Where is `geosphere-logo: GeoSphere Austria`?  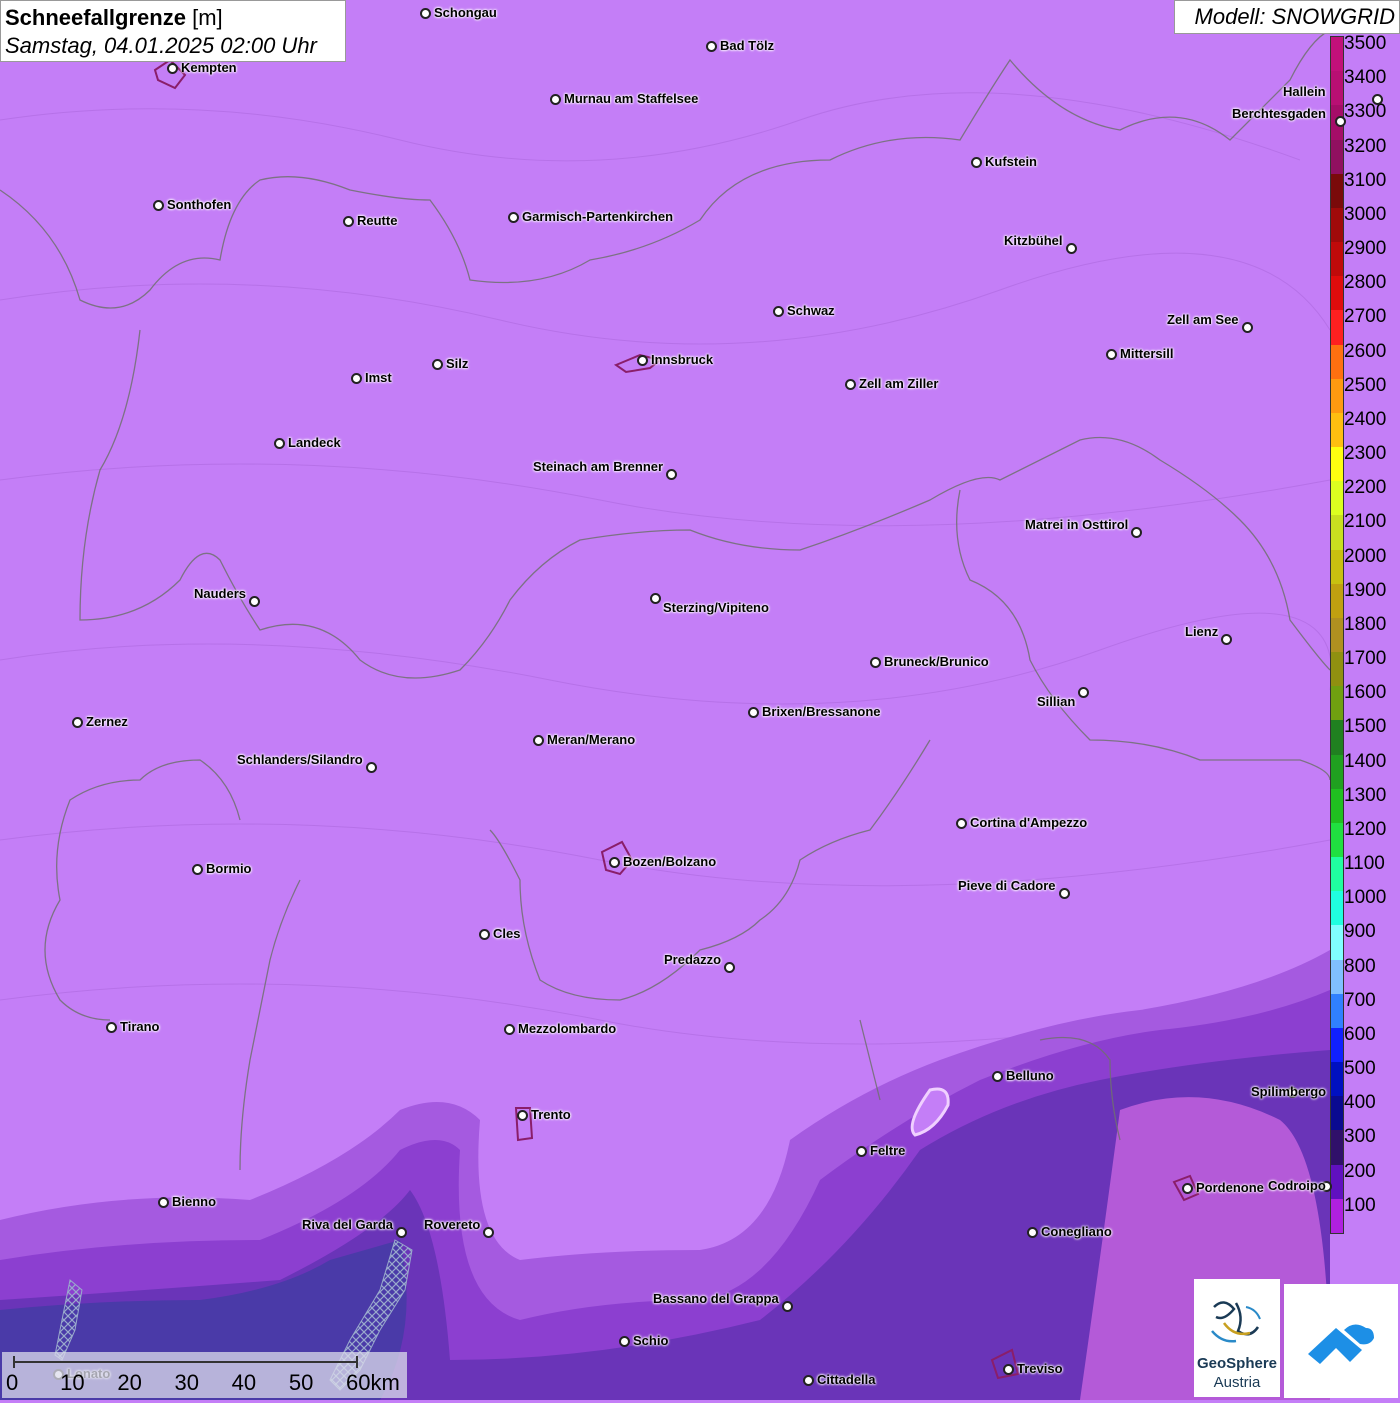 geosphere-logo: GeoSphere Austria is located at coordinates (1237, 1338).